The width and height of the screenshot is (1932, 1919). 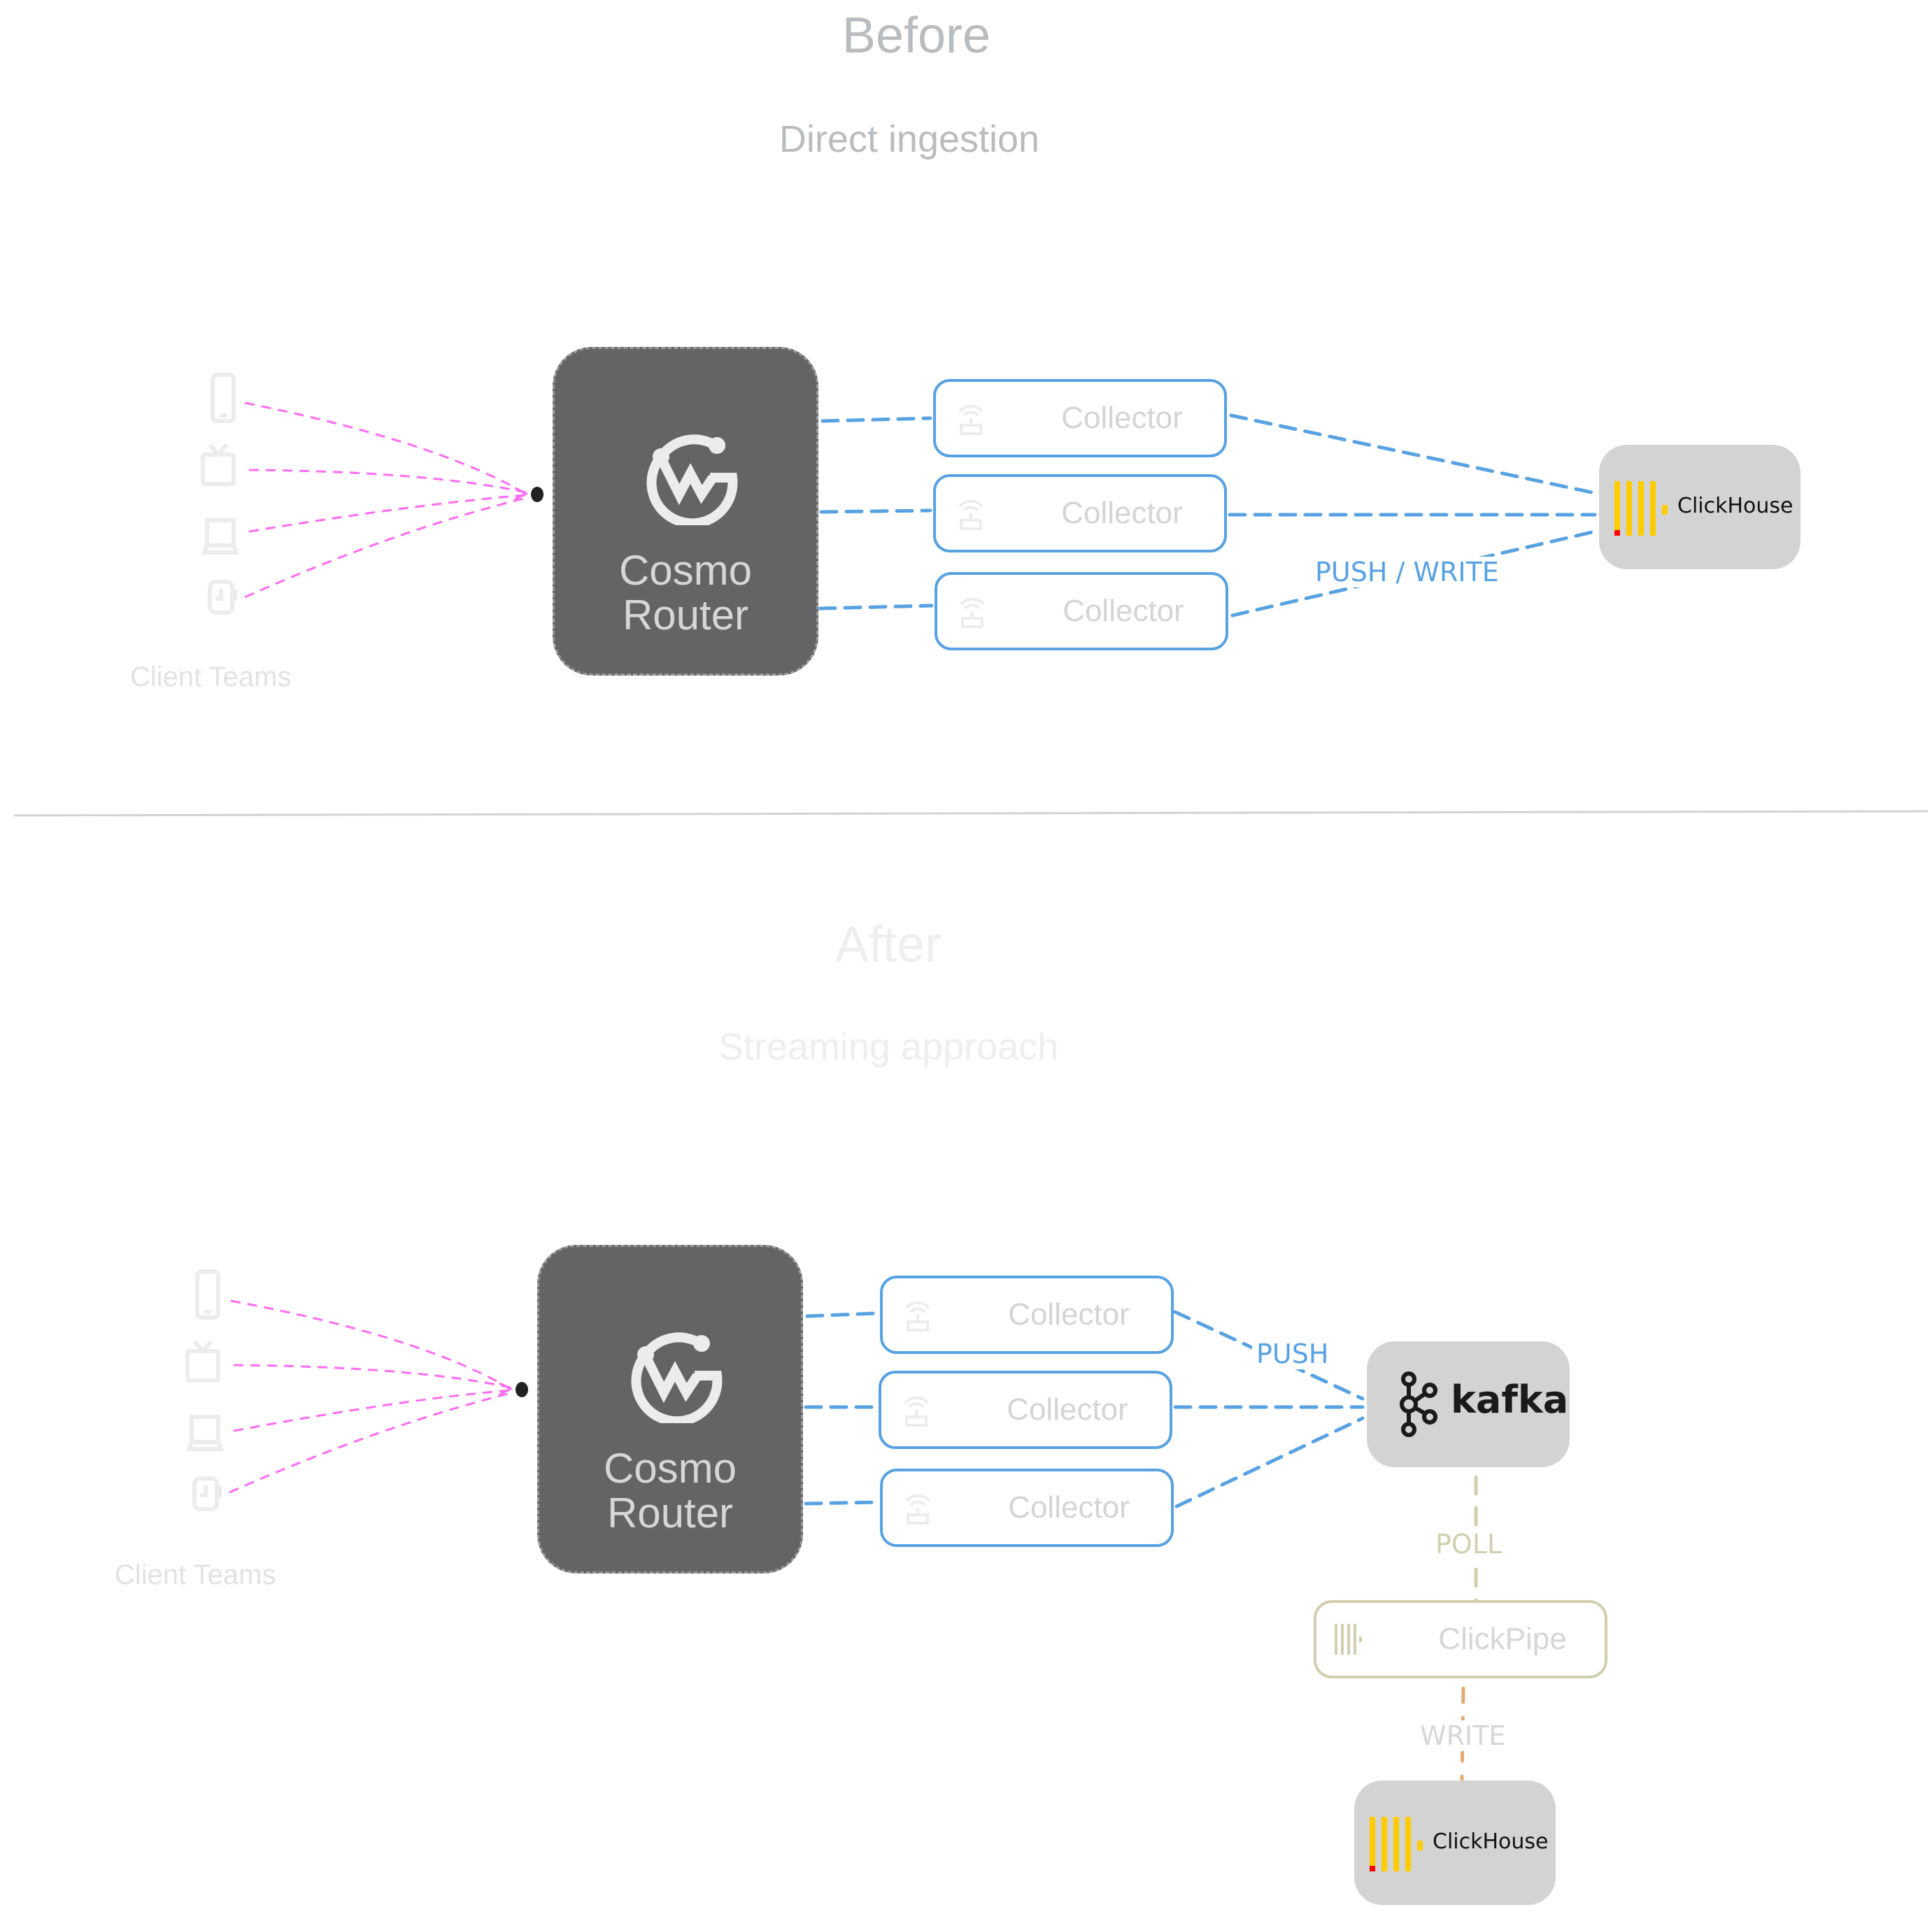 What do you see at coordinates (1469, 1544) in the screenshot?
I see `poll-label: POLL` at bounding box center [1469, 1544].